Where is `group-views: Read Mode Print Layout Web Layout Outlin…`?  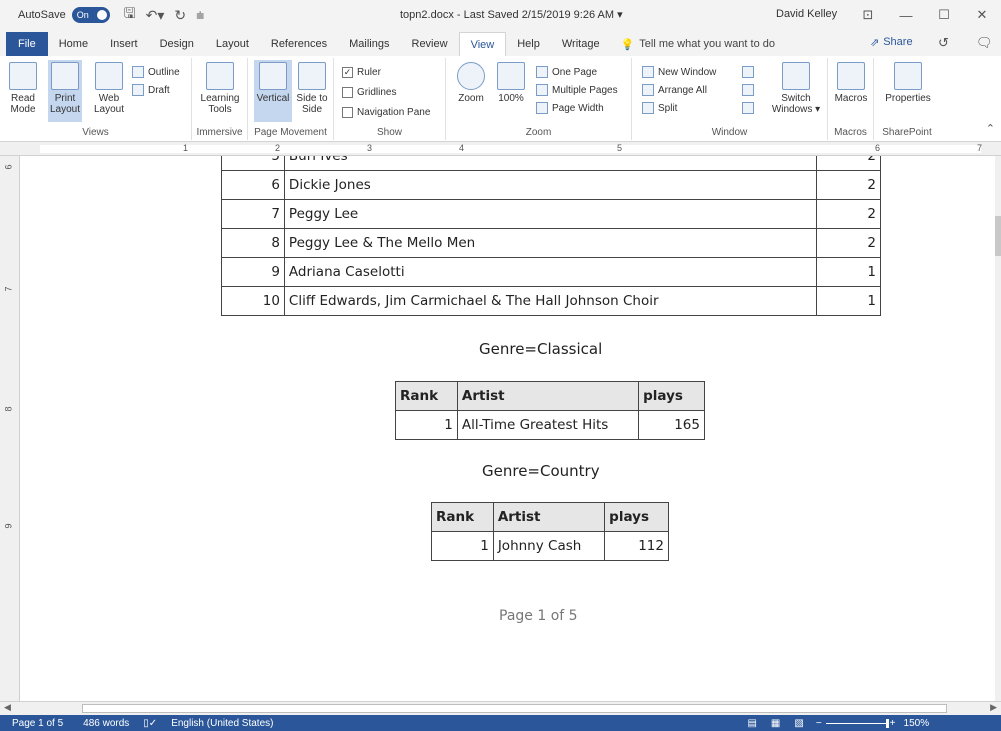
group-views: Read Mode Print Layout Web Layout Outlin… is located at coordinates (96, 99).